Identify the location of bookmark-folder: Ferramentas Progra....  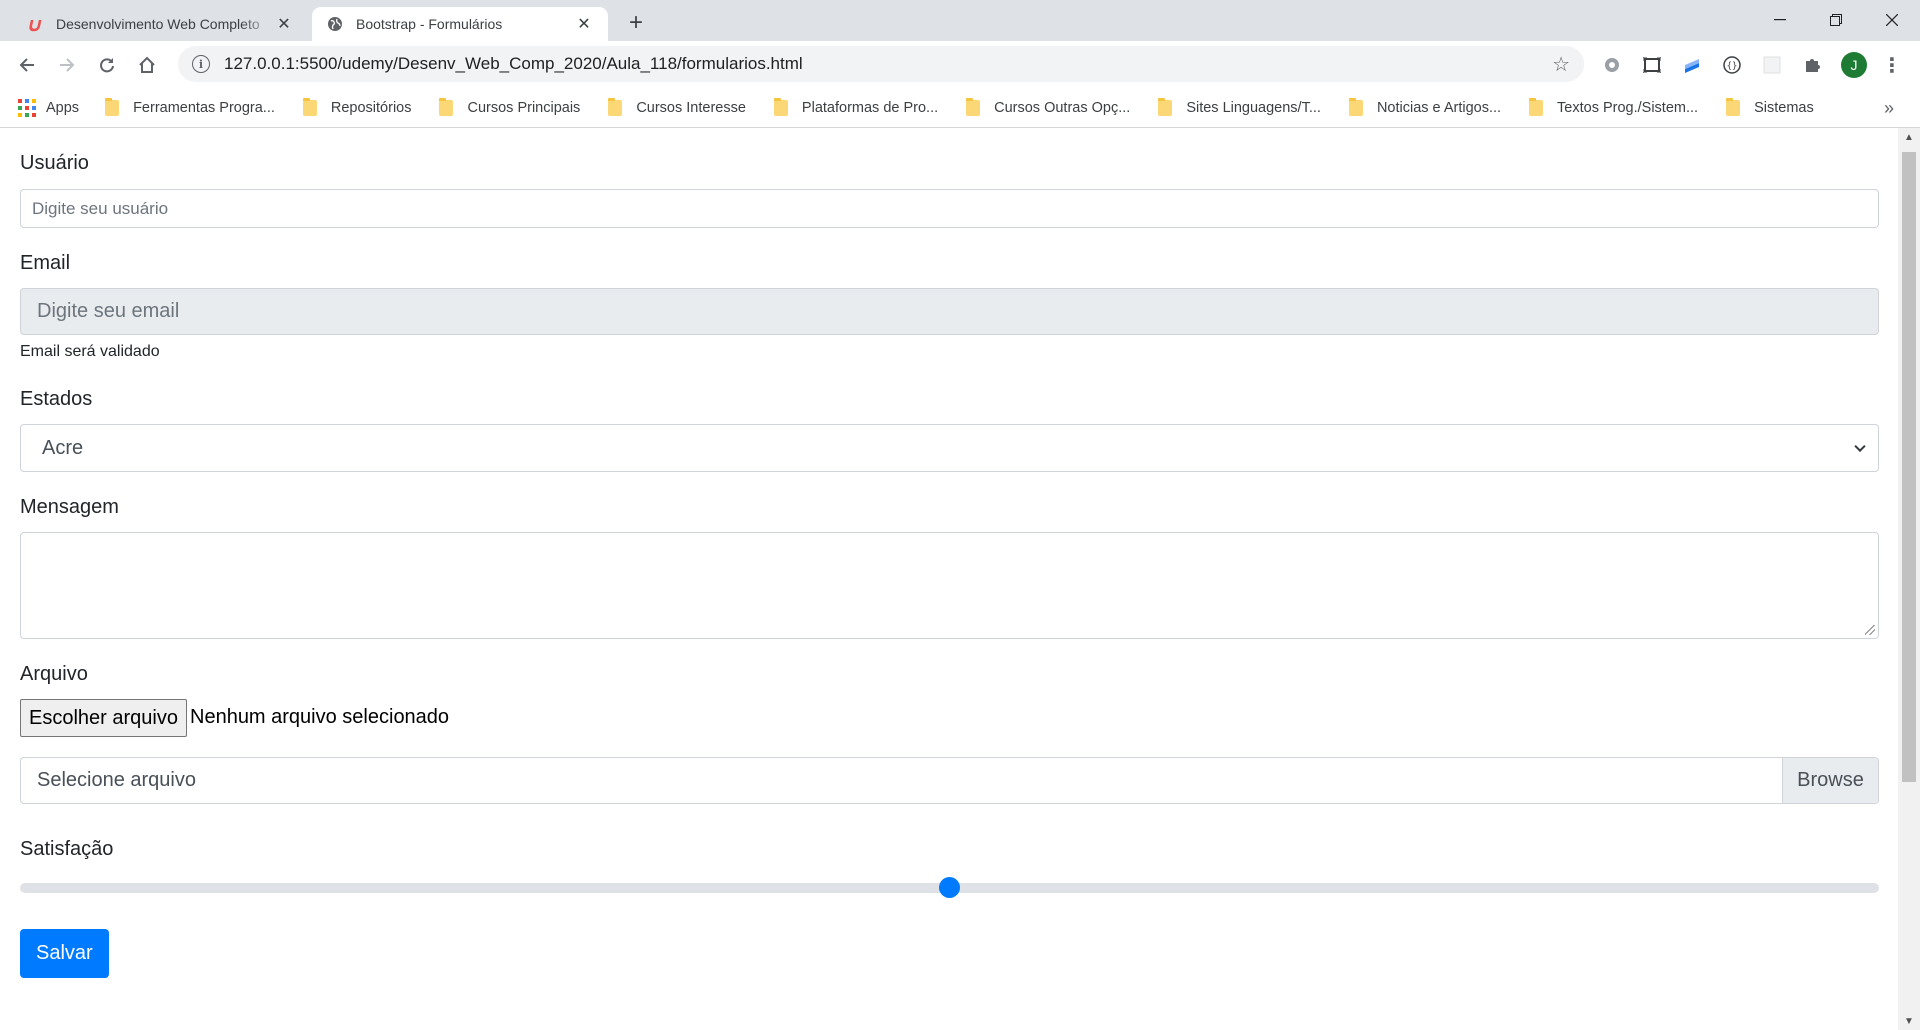
(187, 106).